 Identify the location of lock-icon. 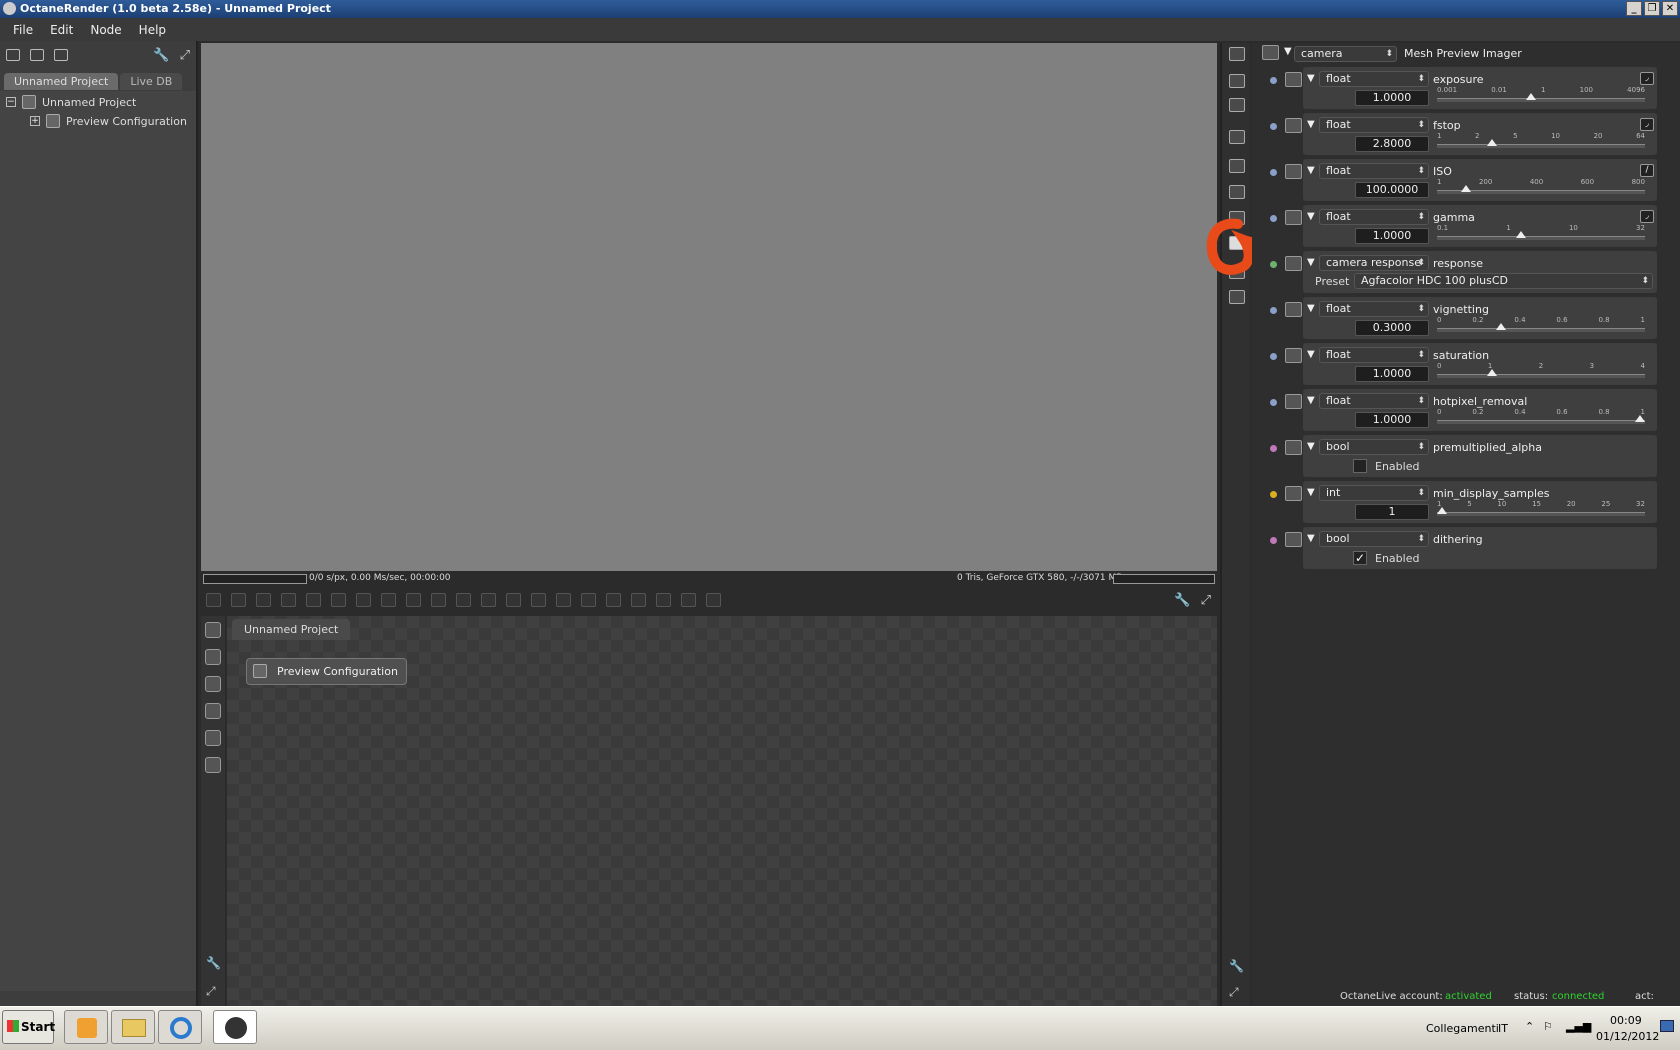
(463, 600).